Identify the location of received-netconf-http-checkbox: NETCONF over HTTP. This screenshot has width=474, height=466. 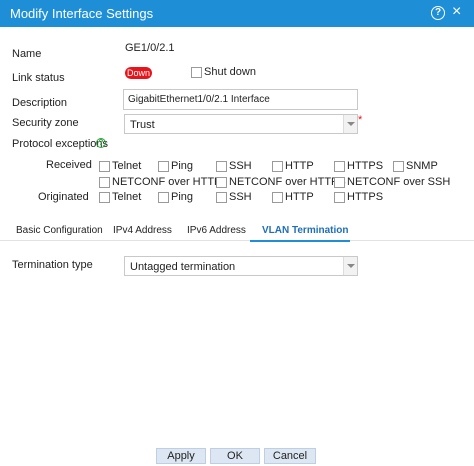
(160, 182).